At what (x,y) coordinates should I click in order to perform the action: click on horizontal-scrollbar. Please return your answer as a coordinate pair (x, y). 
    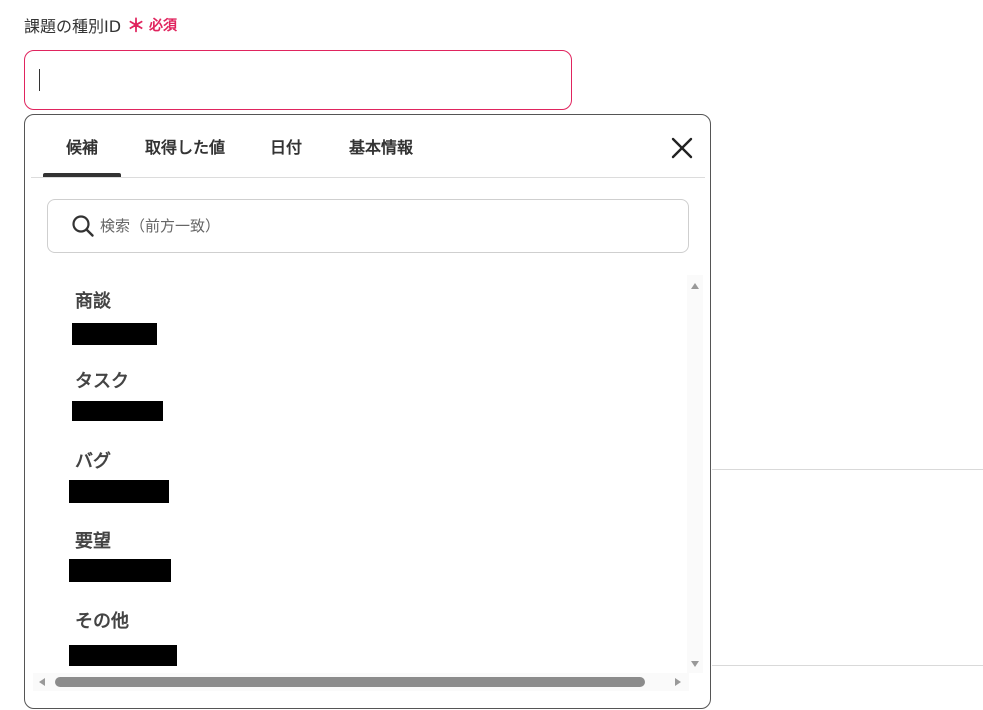
    Looking at the image, I should click on (361, 682).